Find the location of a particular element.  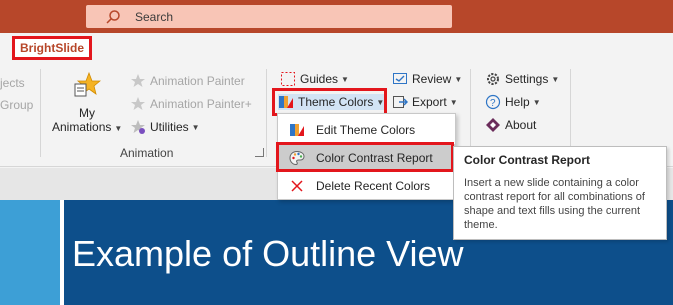

about-button: About is located at coordinates (510, 125).